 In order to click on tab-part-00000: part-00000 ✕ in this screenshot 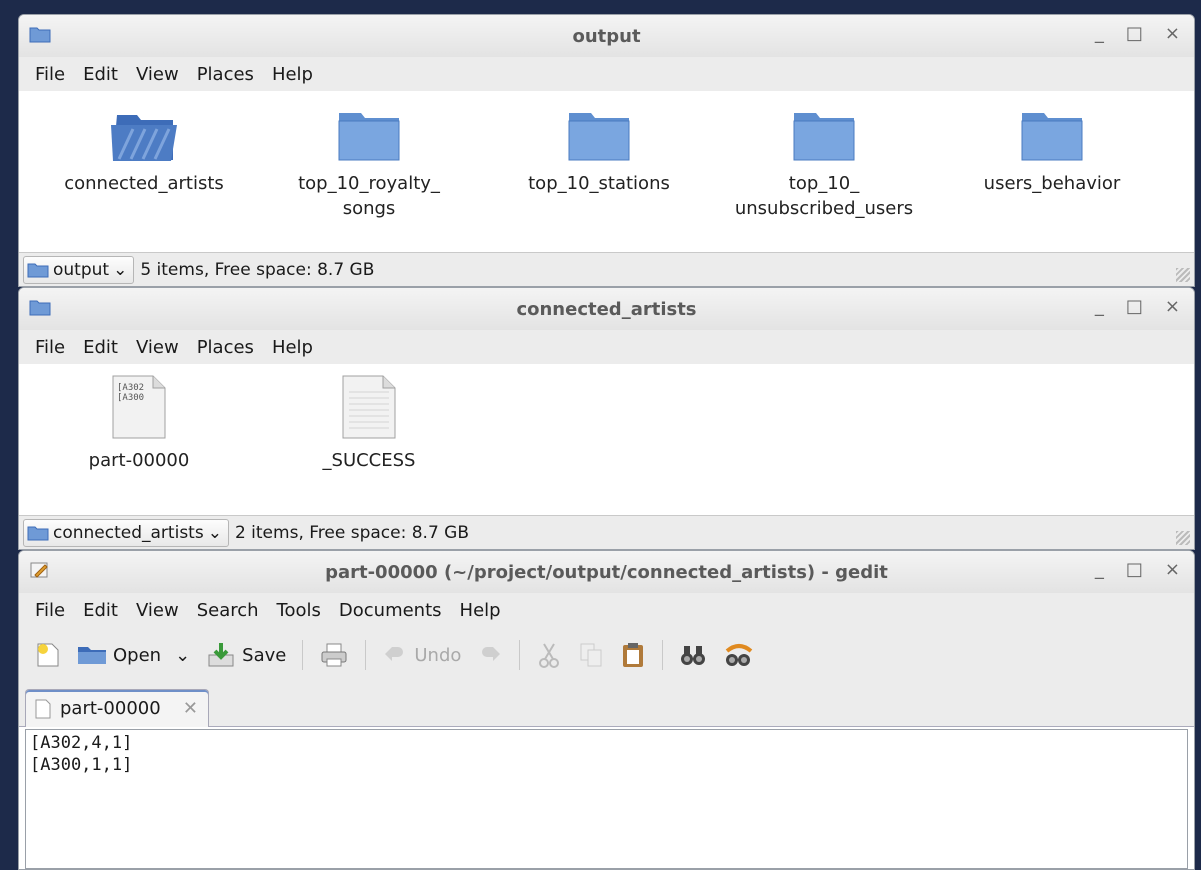, I will do `click(117, 708)`.